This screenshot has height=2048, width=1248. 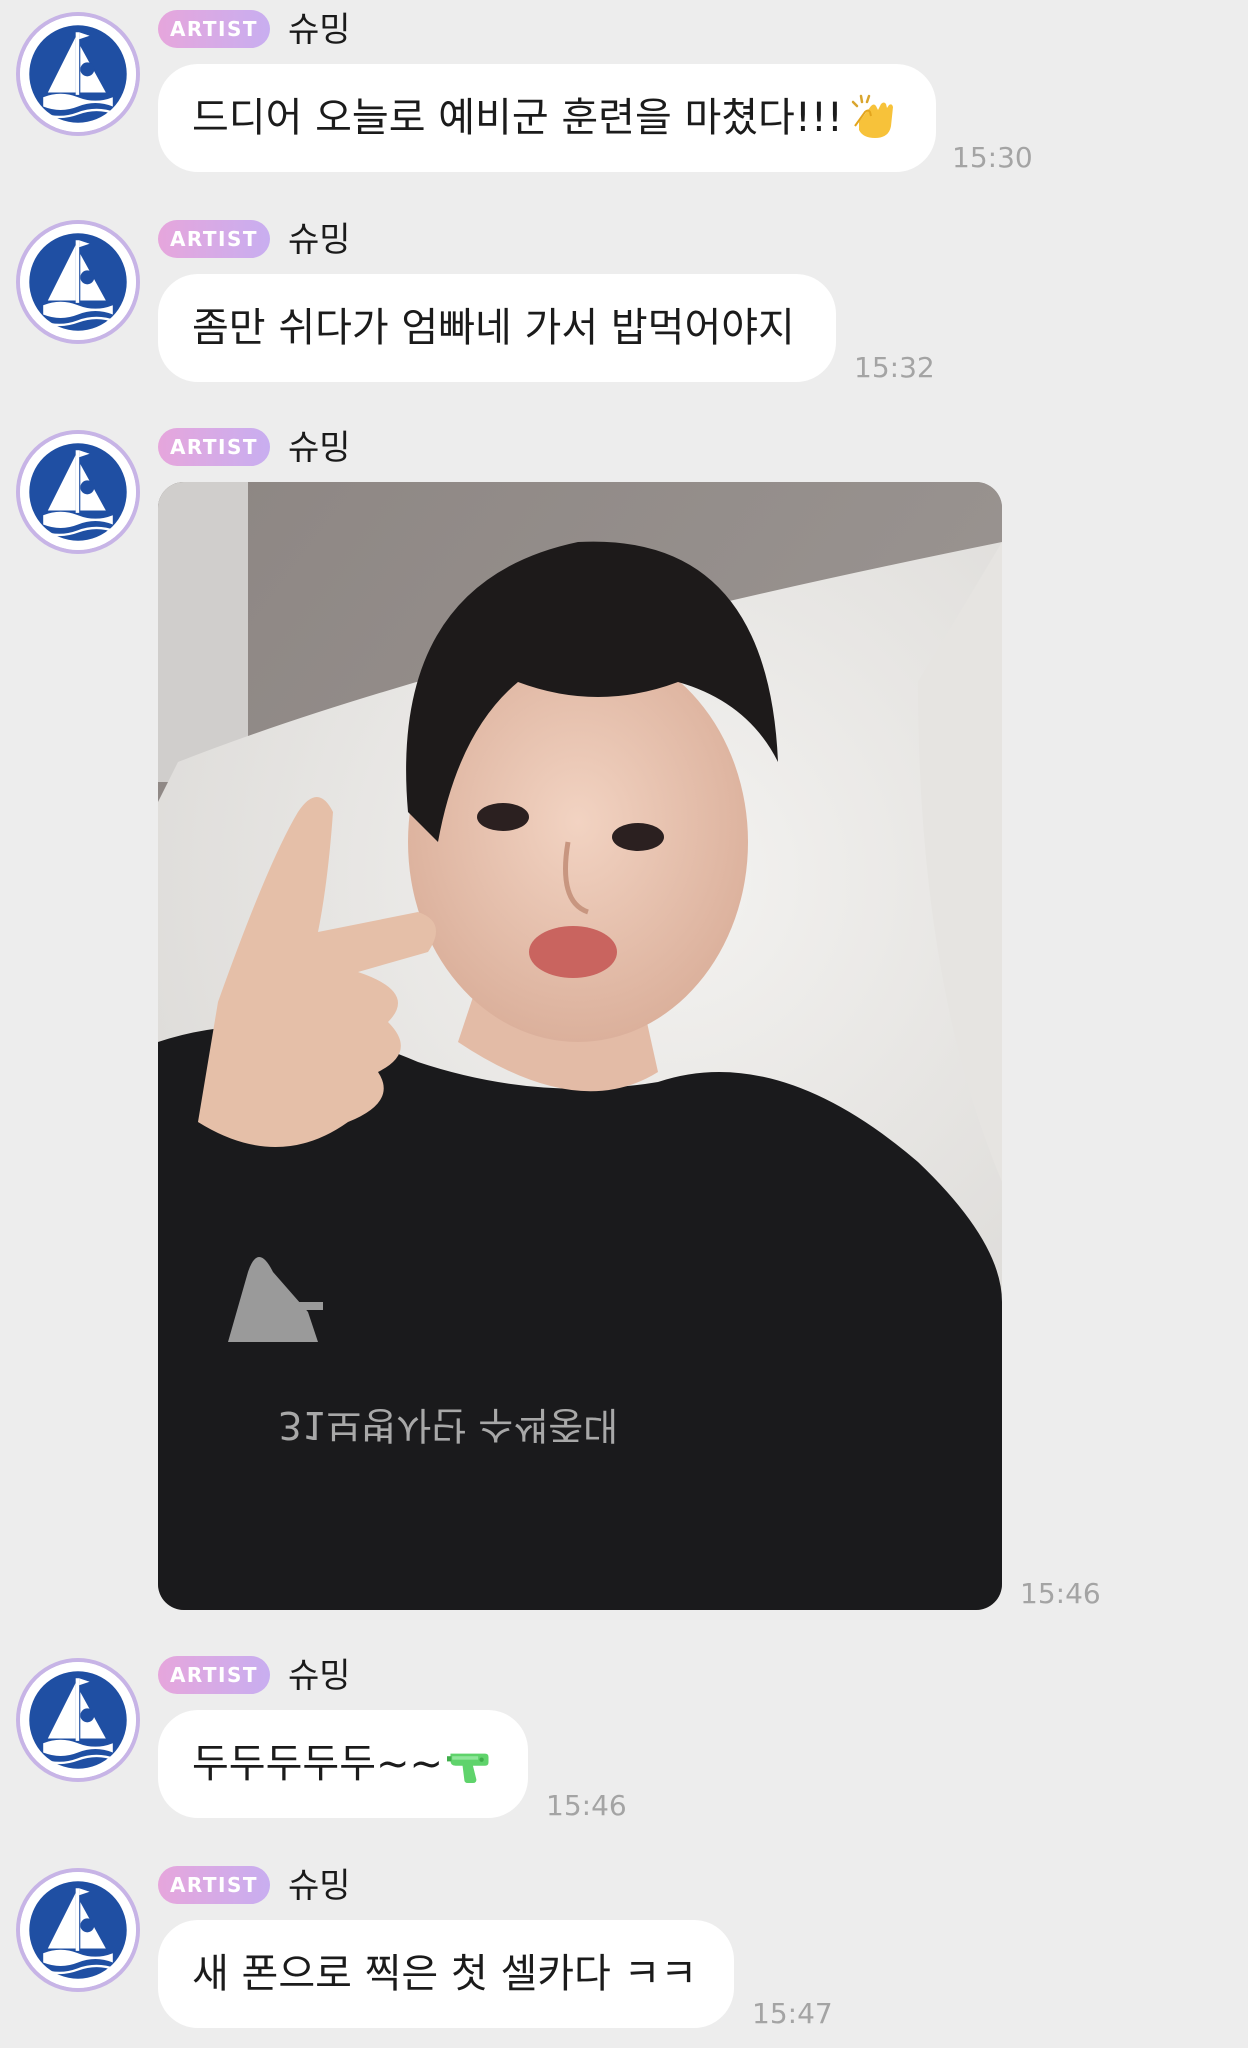 I want to click on message-bubble: 드디어 오늘로 예비군 훈련을 마쳤다!!!, so click(x=547, y=118).